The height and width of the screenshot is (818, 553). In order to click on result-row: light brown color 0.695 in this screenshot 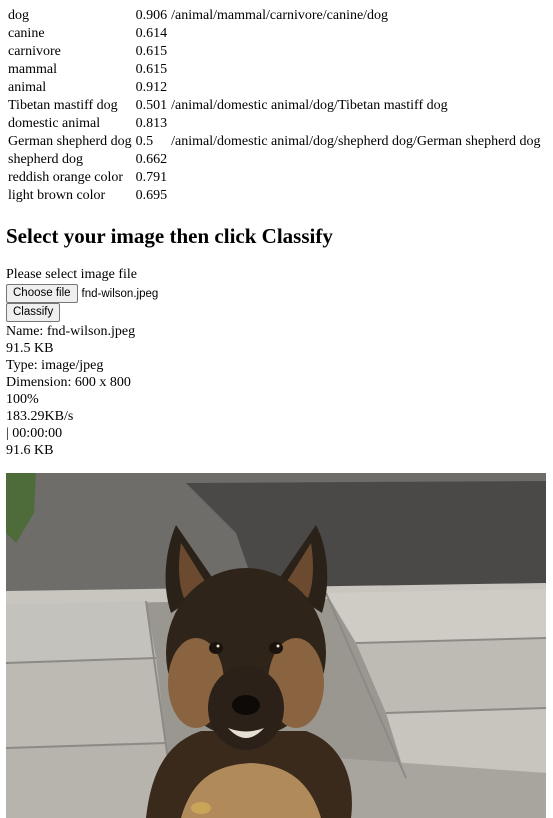, I will do `click(274, 196)`.